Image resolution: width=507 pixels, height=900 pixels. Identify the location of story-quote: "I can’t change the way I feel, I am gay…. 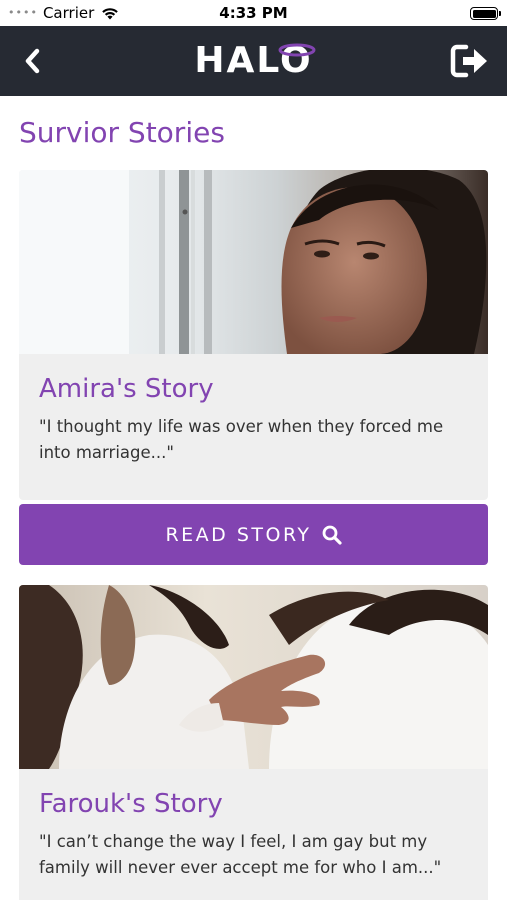
(240, 854).